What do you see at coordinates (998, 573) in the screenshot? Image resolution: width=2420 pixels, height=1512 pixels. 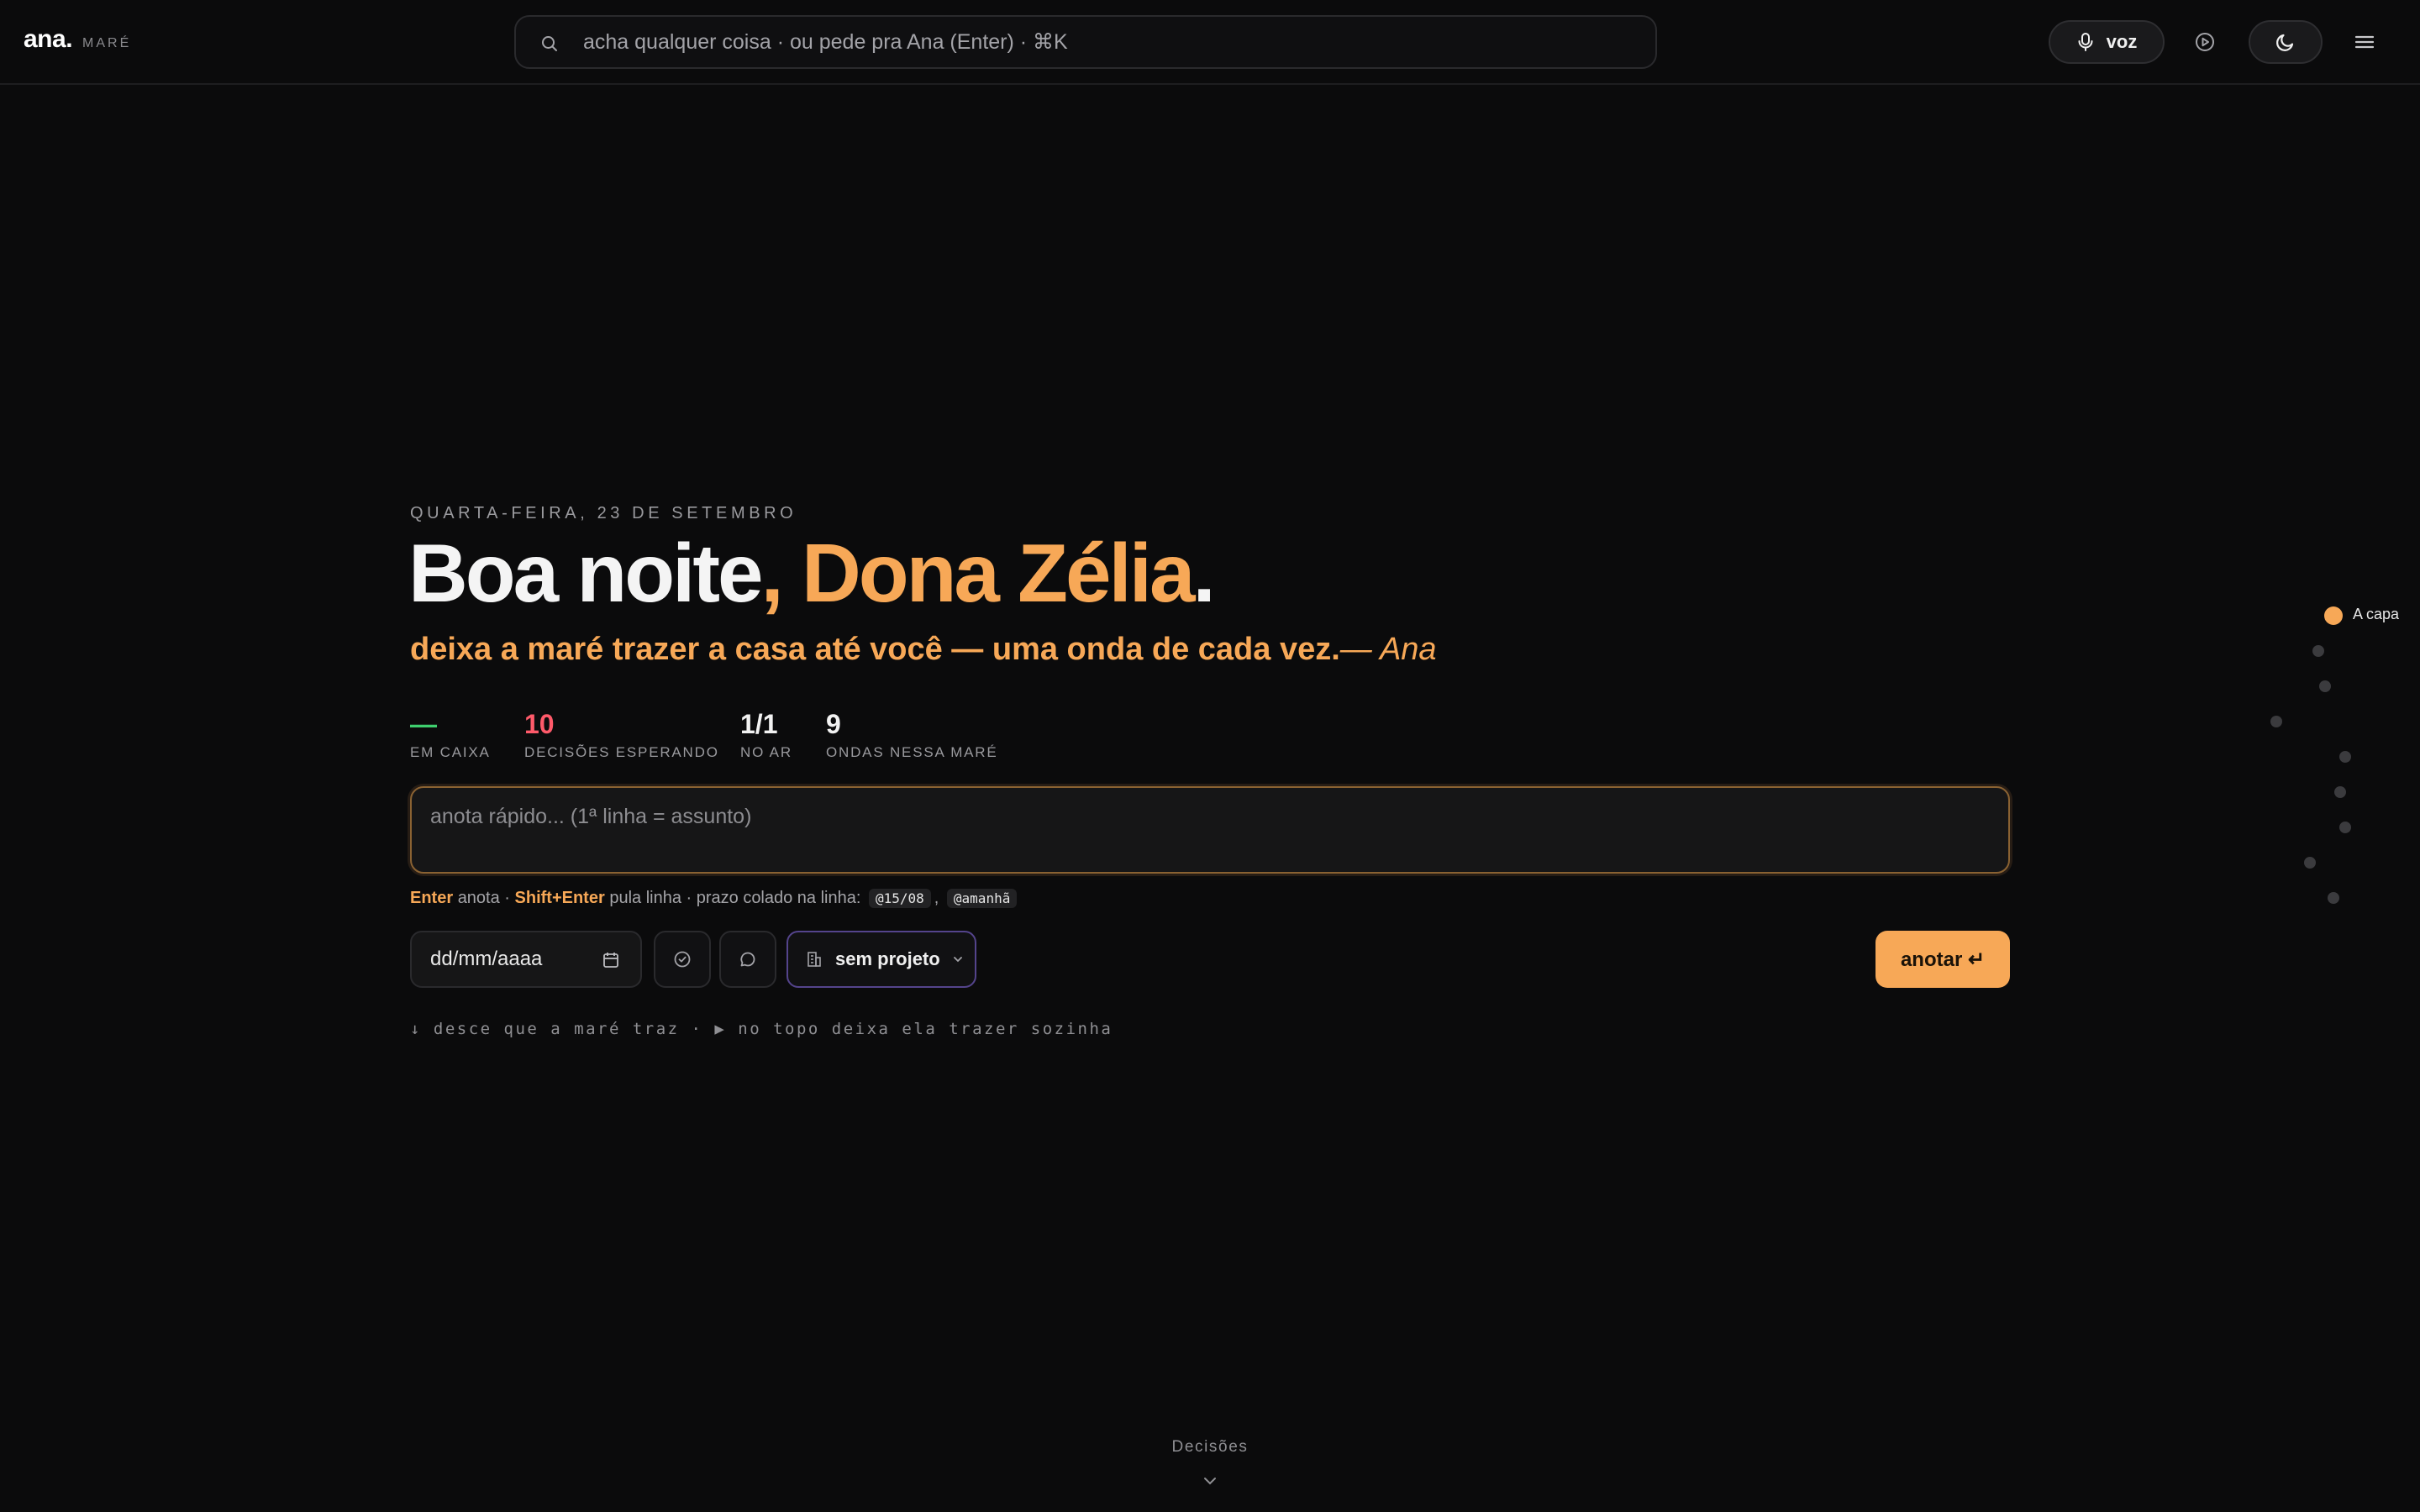 I see `user-name: Dona Zélia` at bounding box center [998, 573].